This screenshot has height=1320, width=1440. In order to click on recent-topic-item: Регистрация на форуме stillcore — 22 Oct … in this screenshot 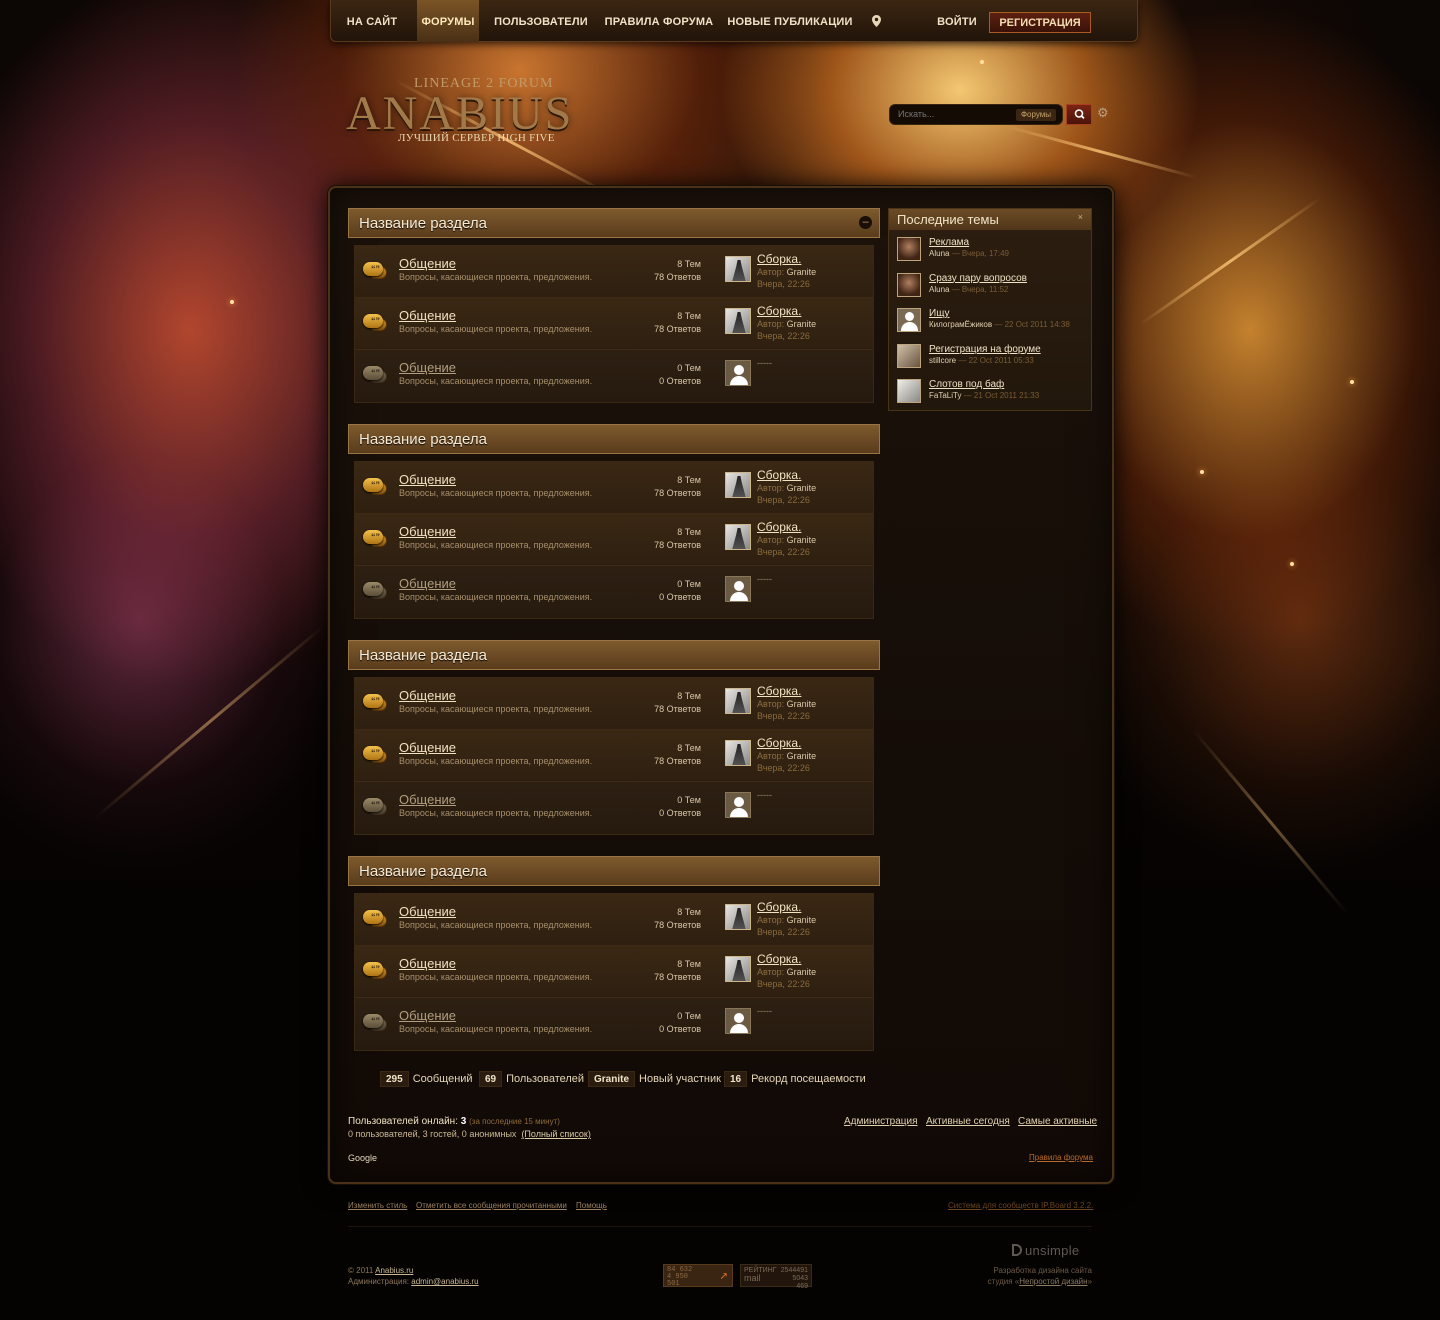, I will do `click(992, 360)`.